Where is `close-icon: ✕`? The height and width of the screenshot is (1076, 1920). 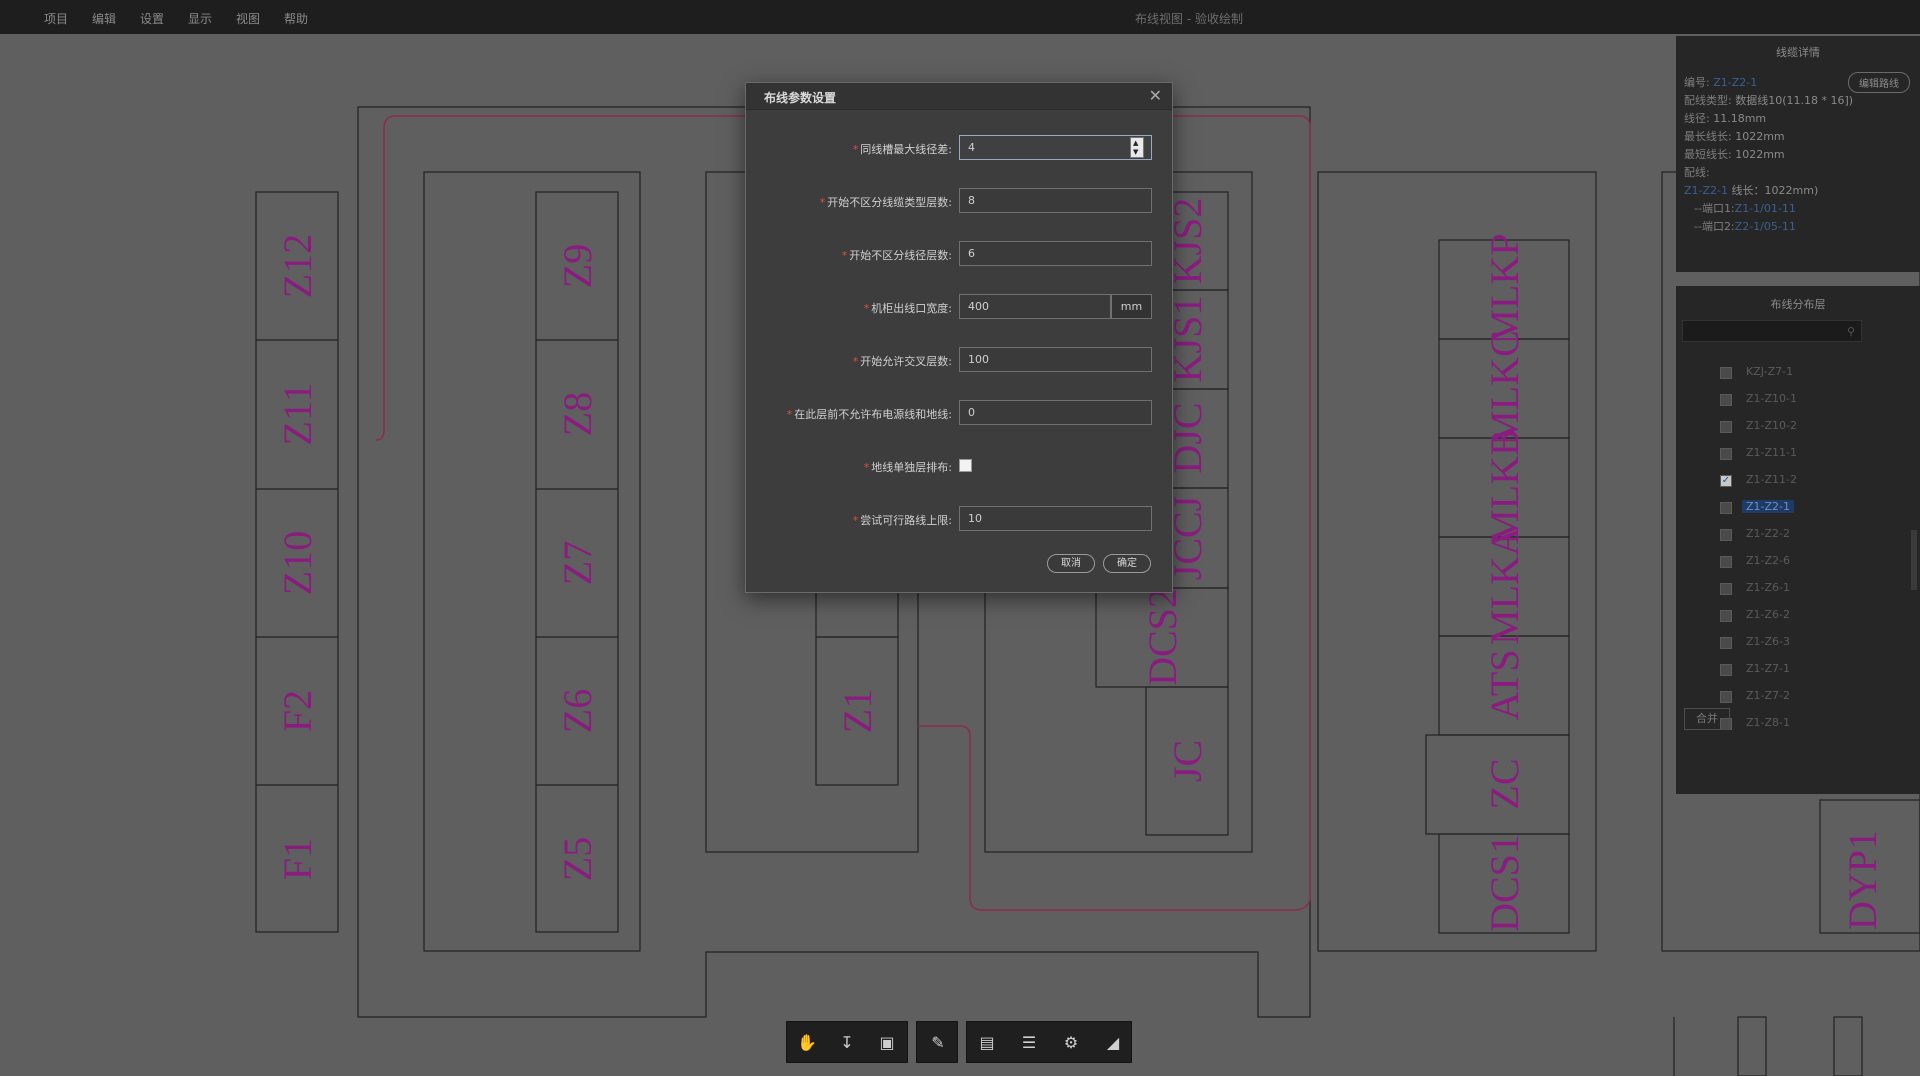
close-icon: ✕ is located at coordinates (1155, 95).